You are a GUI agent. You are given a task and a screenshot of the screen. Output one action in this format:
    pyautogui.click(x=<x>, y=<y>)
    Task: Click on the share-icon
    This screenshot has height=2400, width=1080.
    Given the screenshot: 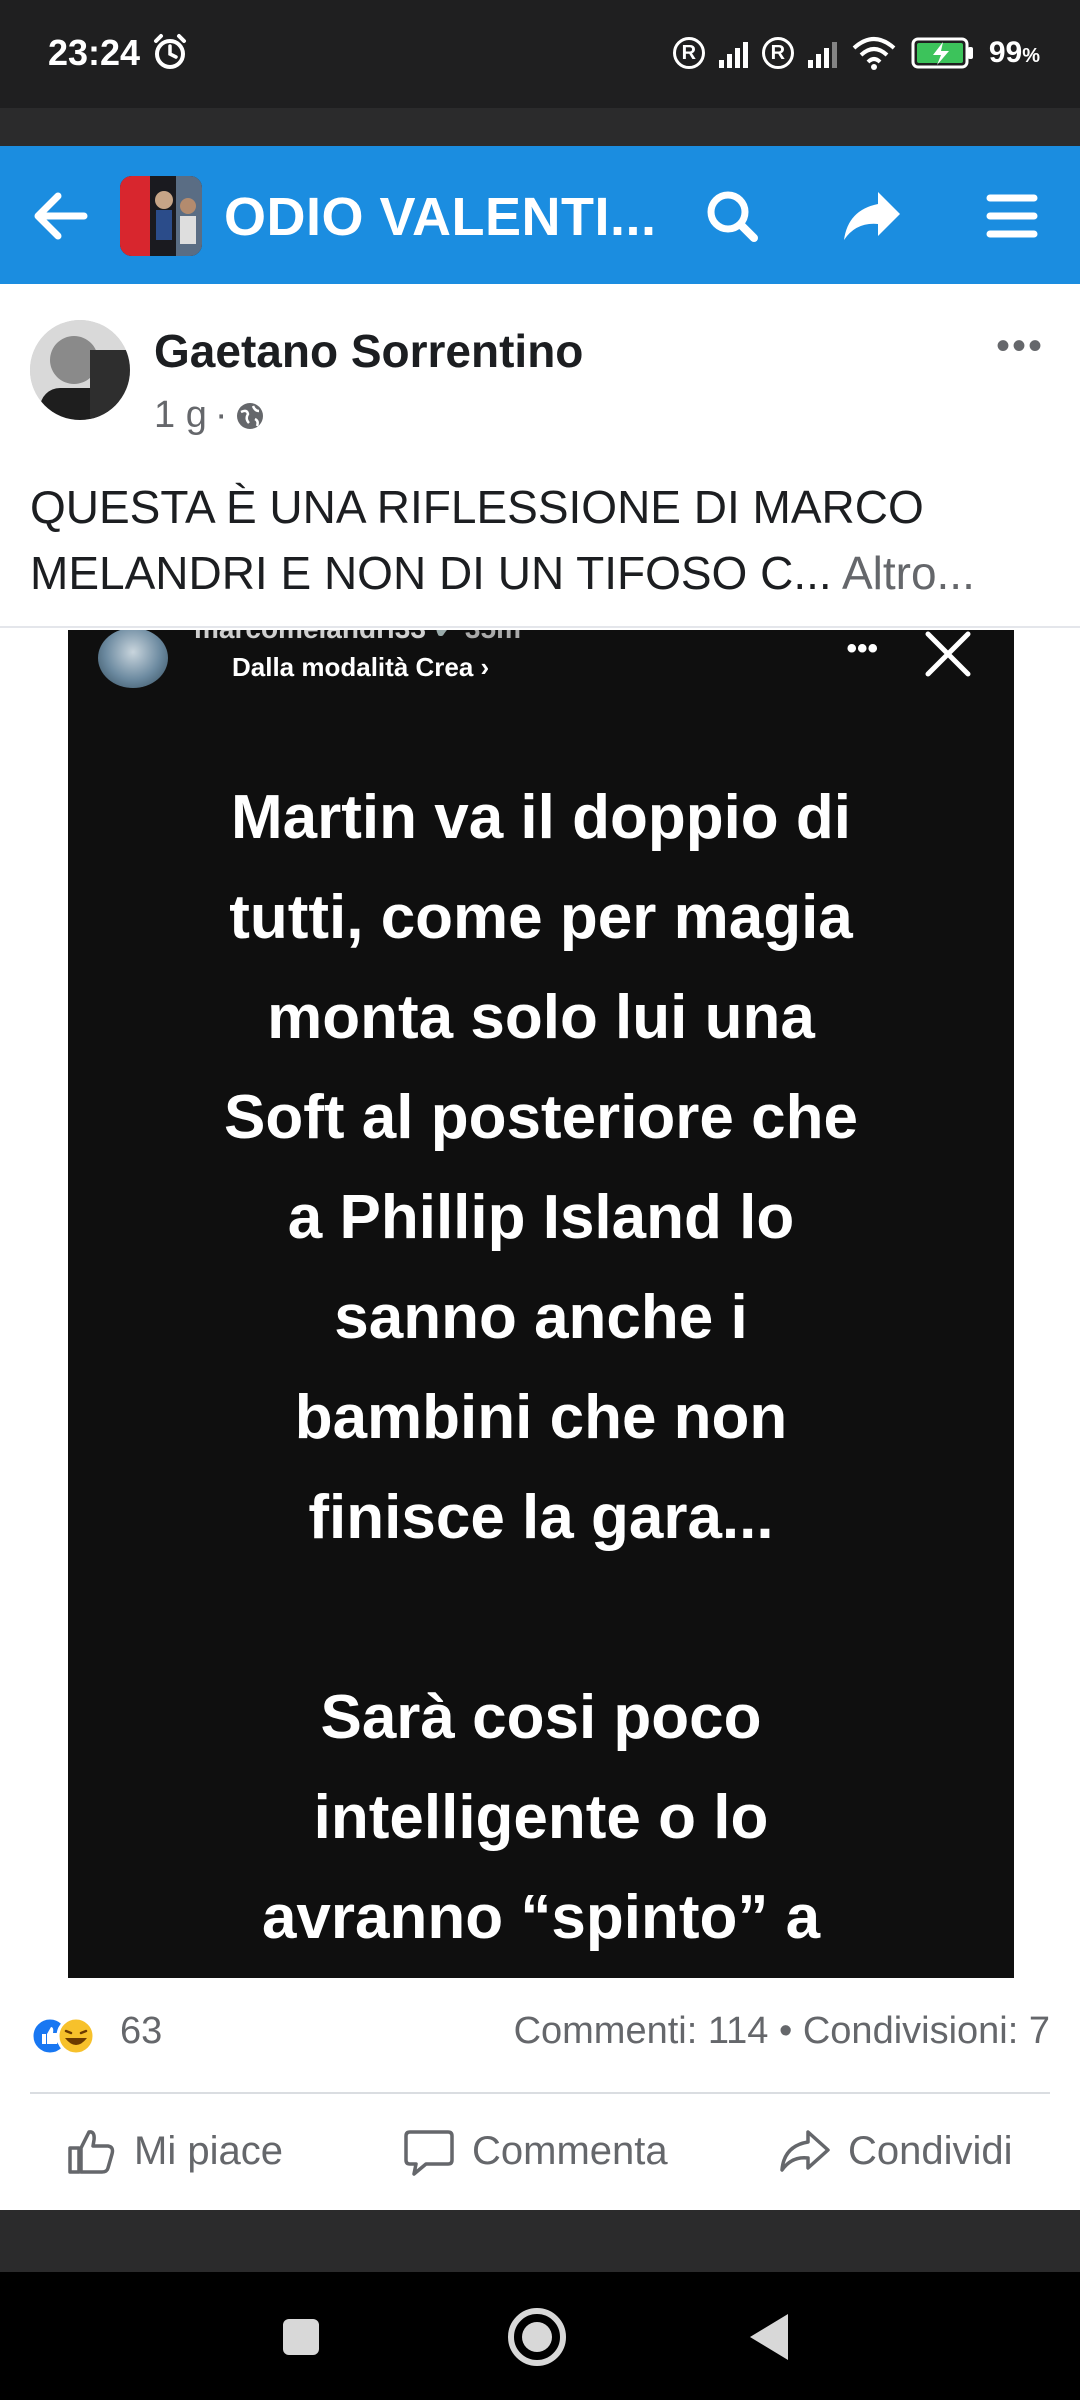 What is the action you would take?
    pyautogui.click(x=872, y=216)
    